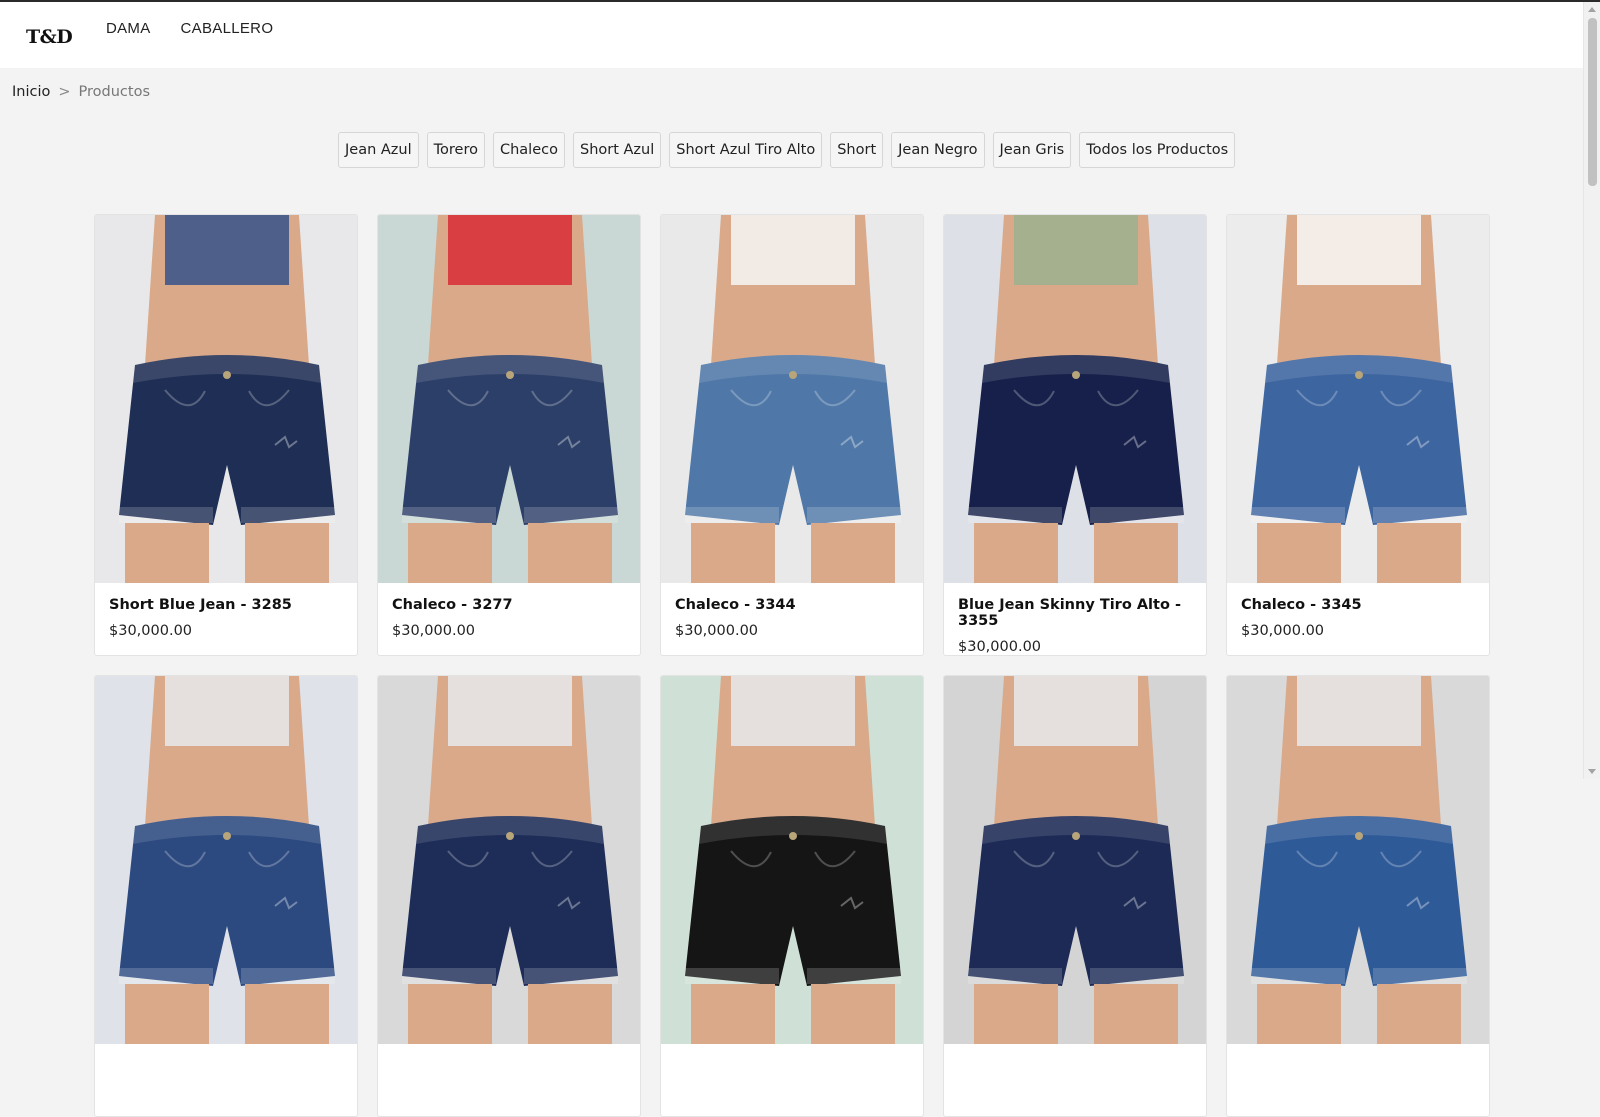  I want to click on product-title: Short Blue Jean - 3285, so click(226, 605).